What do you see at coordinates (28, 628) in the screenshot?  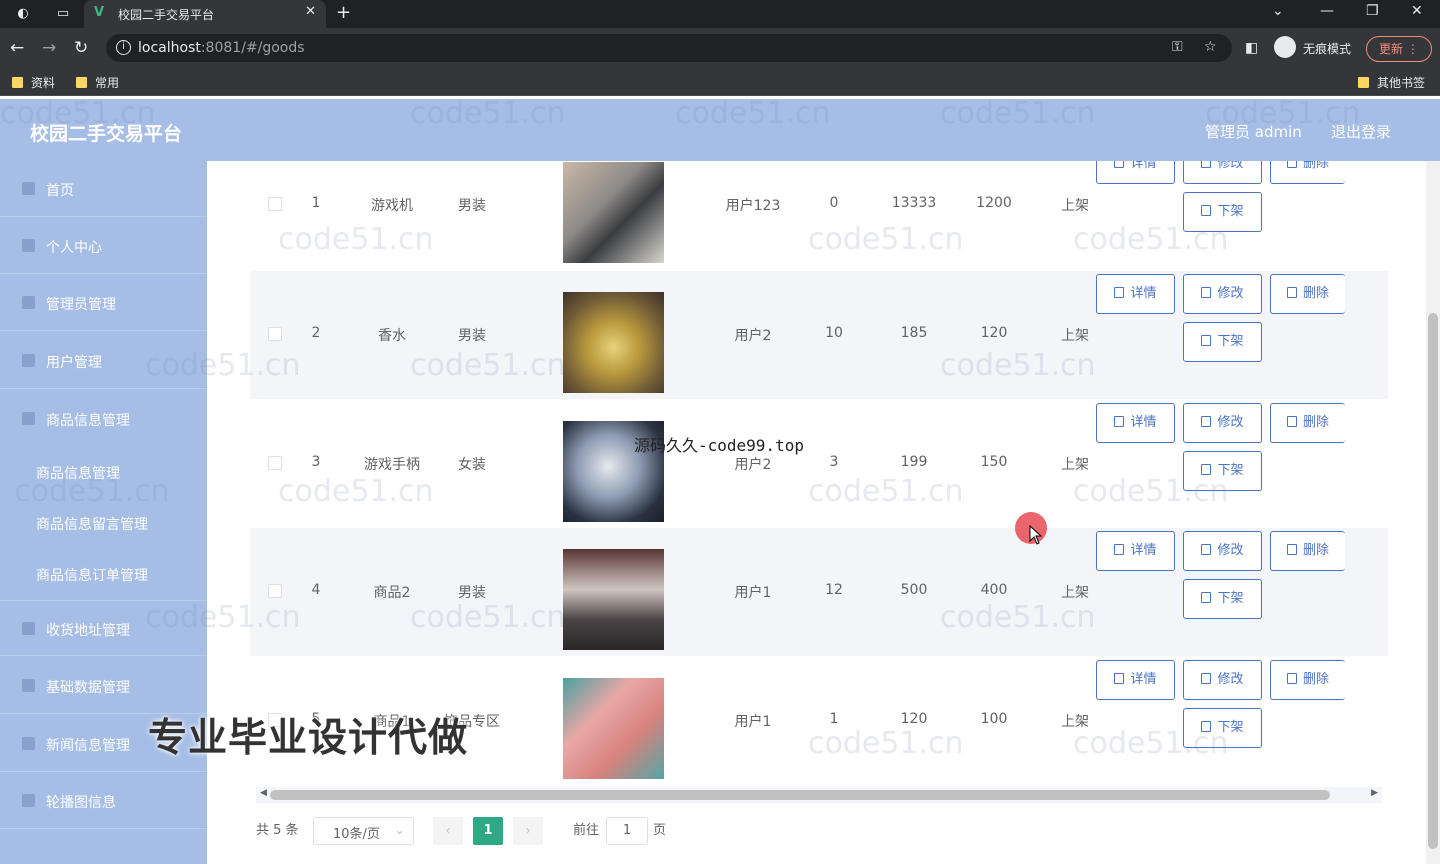 I see `menu-icon` at bounding box center [28, 628].